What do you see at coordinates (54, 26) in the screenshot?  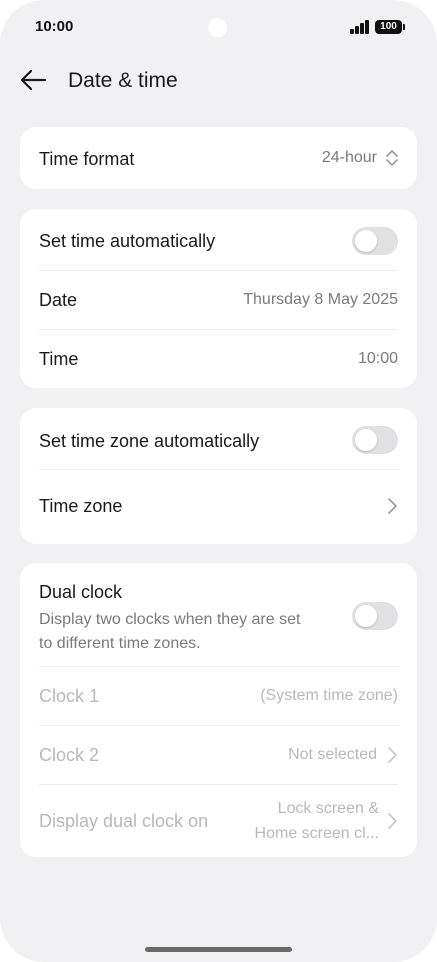 I see `status-time: 10:00` at bounding box center [54, 26].